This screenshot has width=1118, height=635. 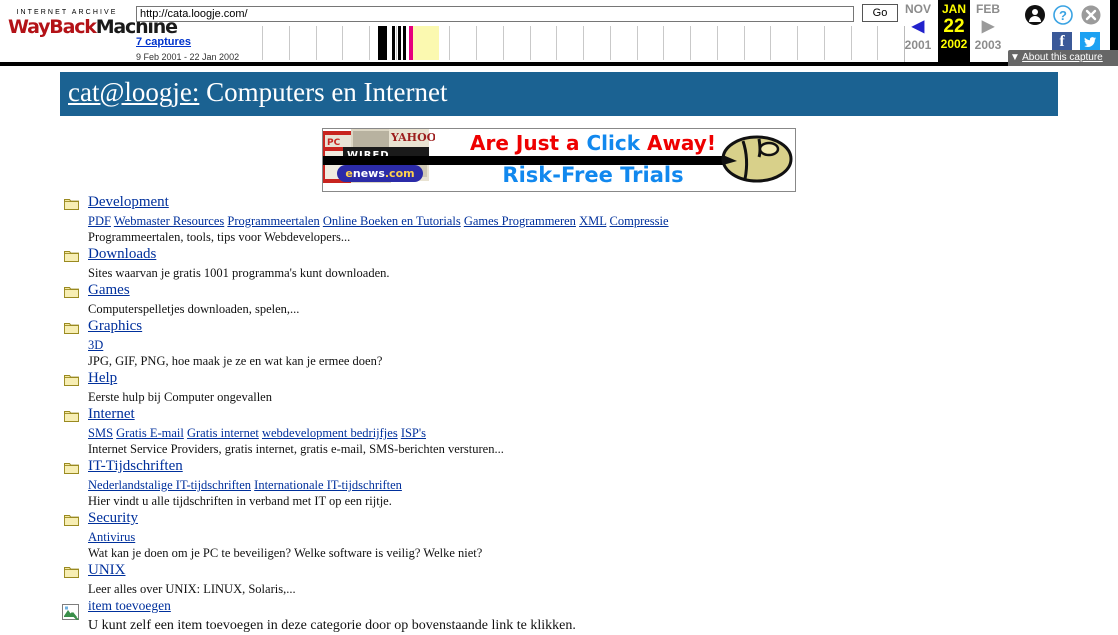 What do you see at coordinates (520, 221) in the screenshot?
I see `subcategory-link: Games Programmeren` at bounding box center [520, 221].